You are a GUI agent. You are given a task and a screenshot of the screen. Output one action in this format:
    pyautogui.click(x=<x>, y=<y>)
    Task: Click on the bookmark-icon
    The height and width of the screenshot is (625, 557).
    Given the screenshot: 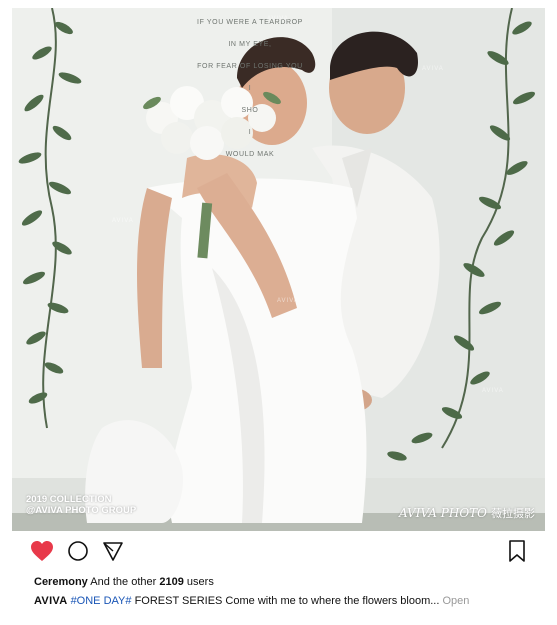 What is the action you would take?
    pyautogui.click(x=517, y=551)
    